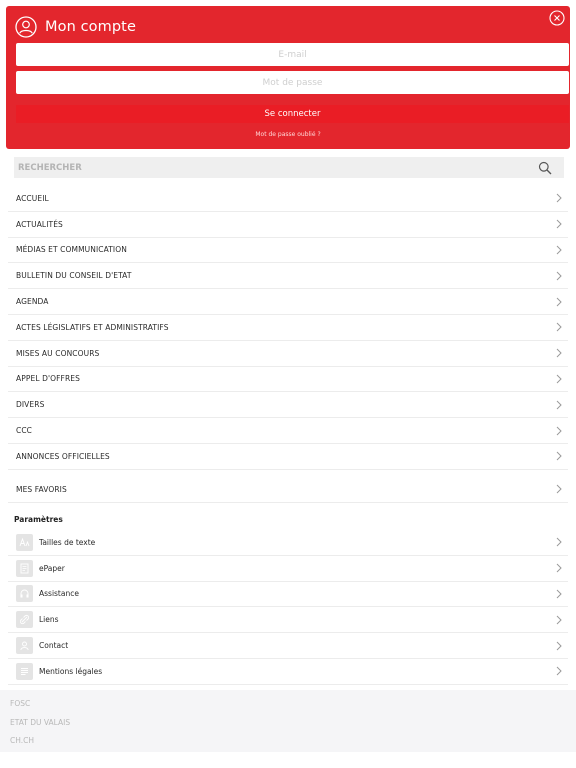 The height and width of the screenshot is (768, 576). Describe the element at coordinates (37, 620) in the screenshot. I see `param-item-content: Liens` at that location.